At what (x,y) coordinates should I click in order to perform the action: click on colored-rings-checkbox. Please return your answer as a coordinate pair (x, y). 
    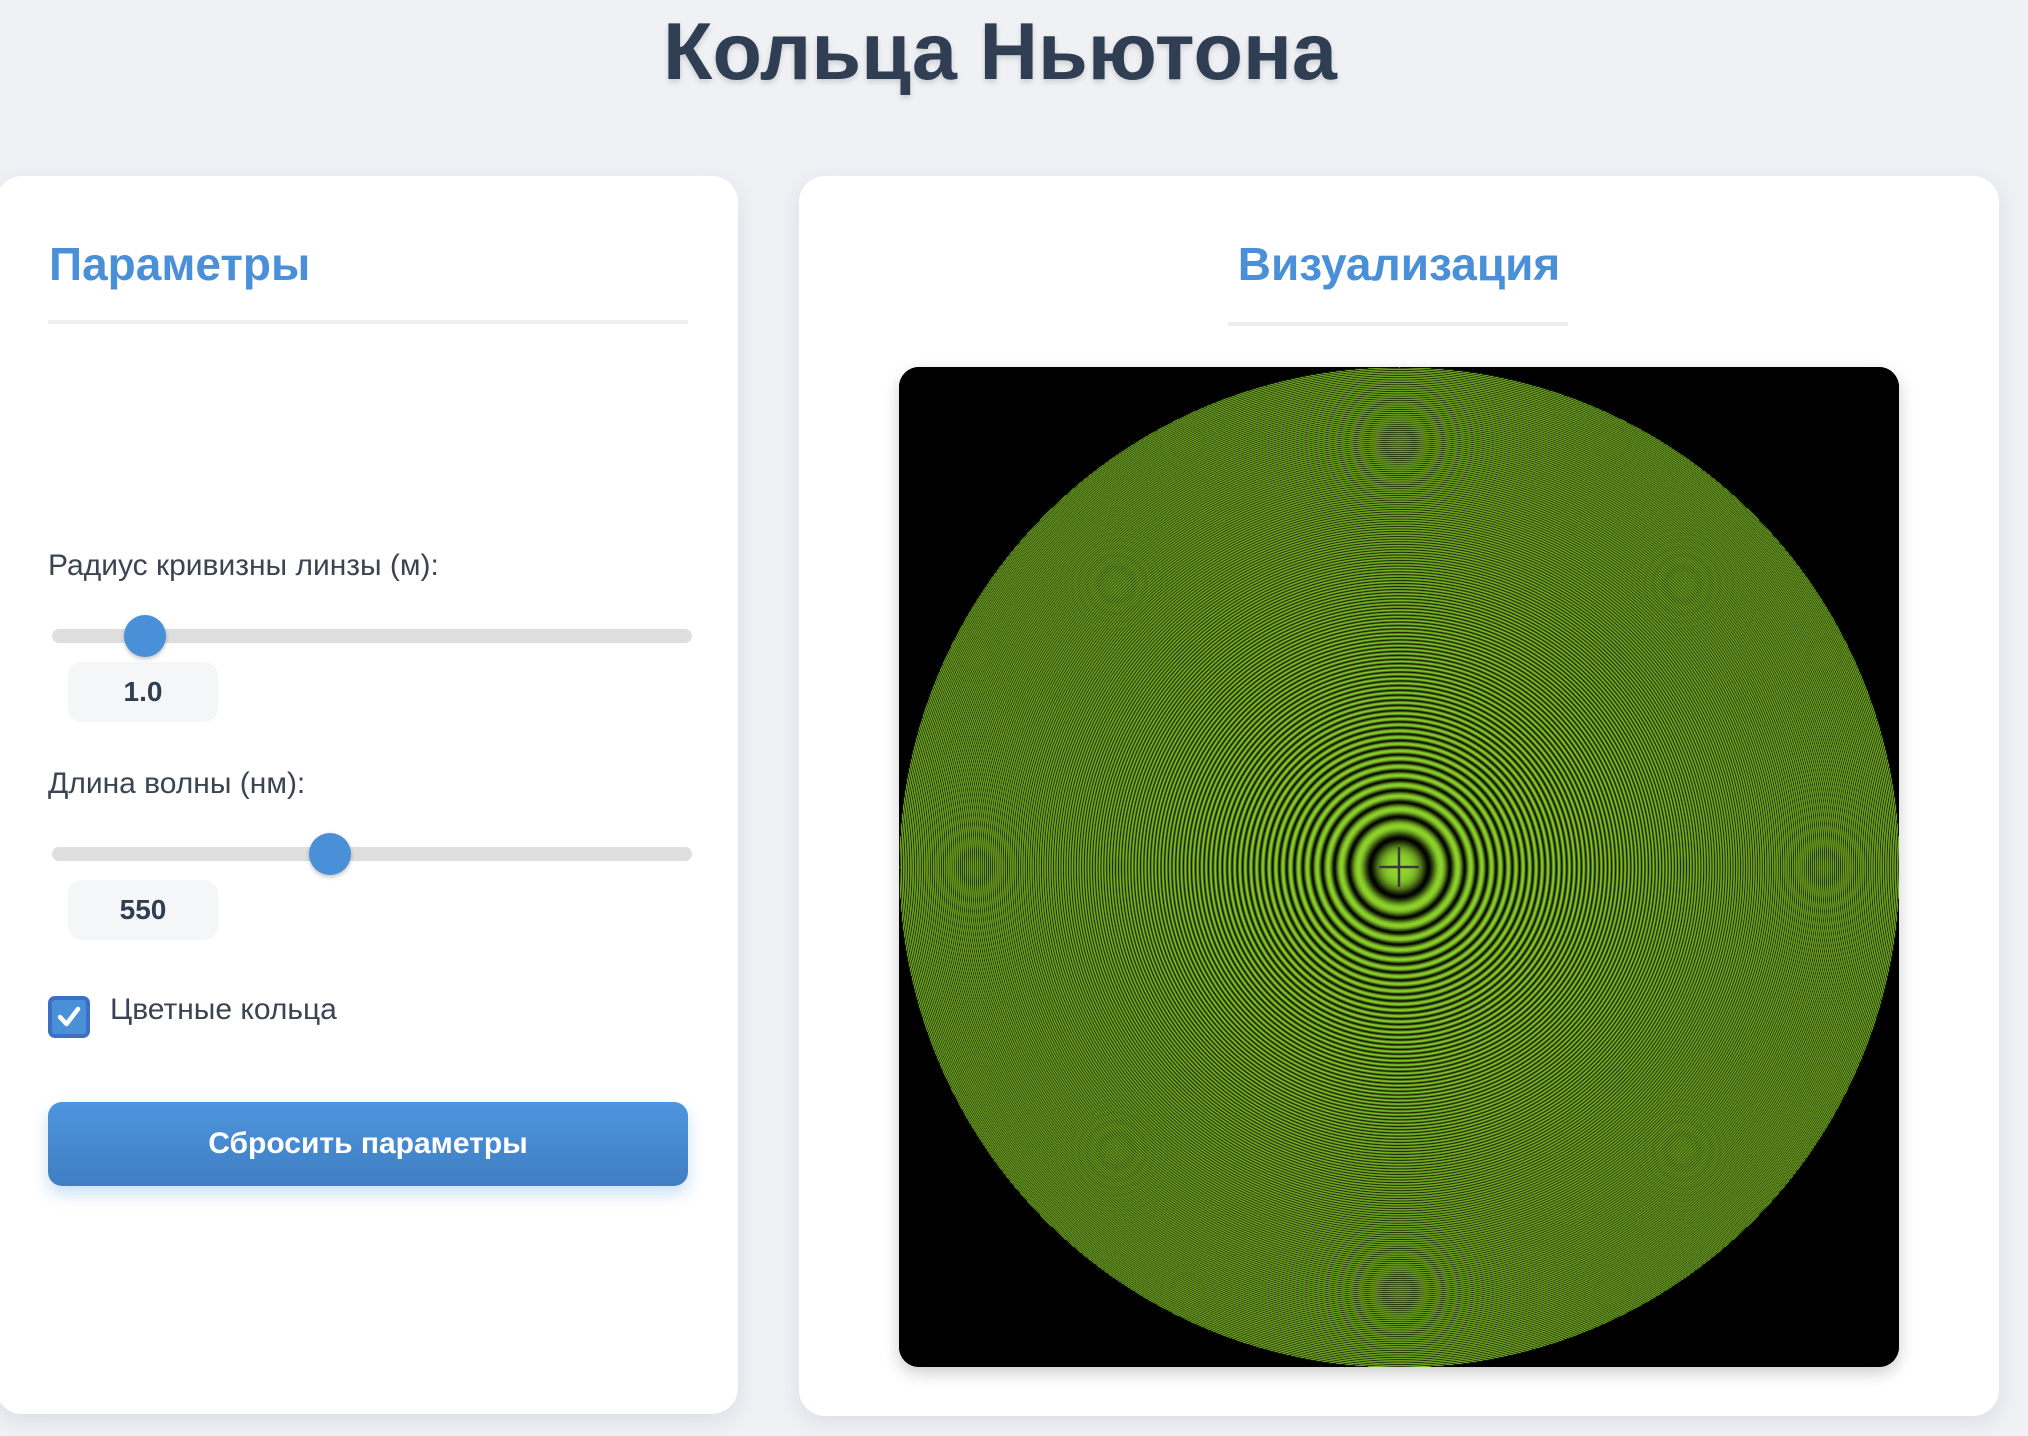
    Looking at the image, I should click on (69, 1017).